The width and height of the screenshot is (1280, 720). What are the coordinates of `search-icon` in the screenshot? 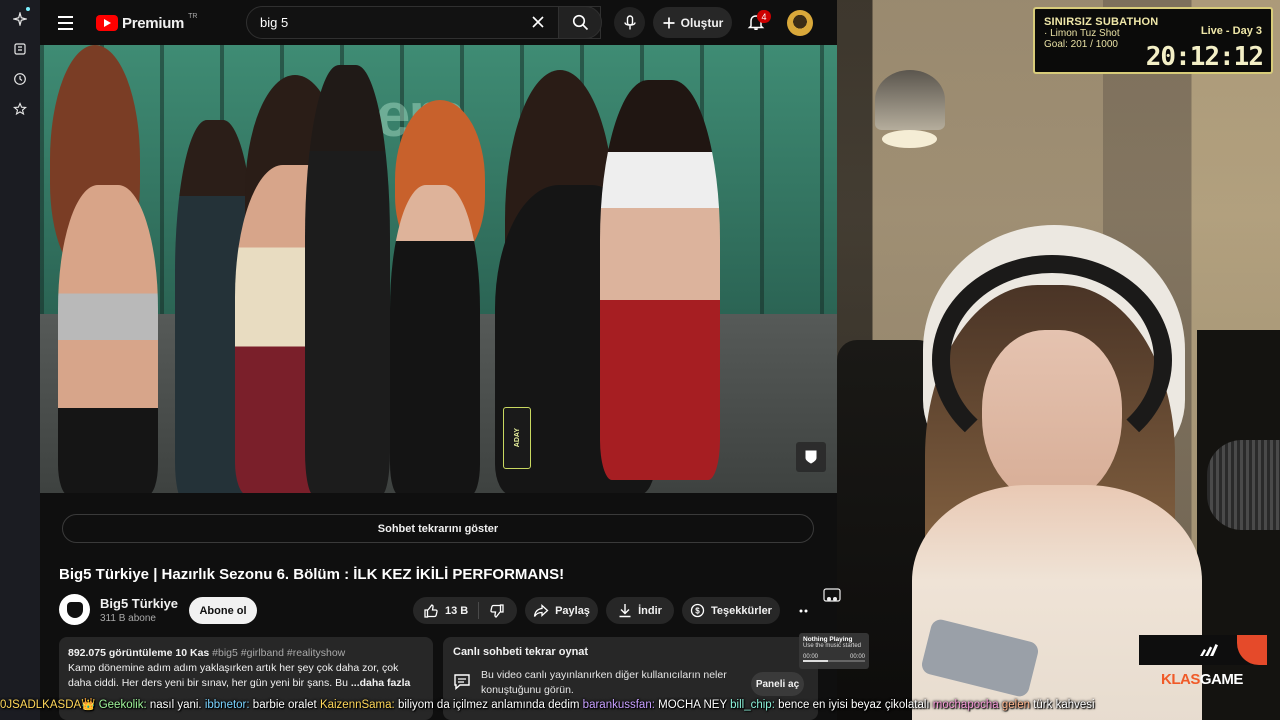 It's located at (580, 22).